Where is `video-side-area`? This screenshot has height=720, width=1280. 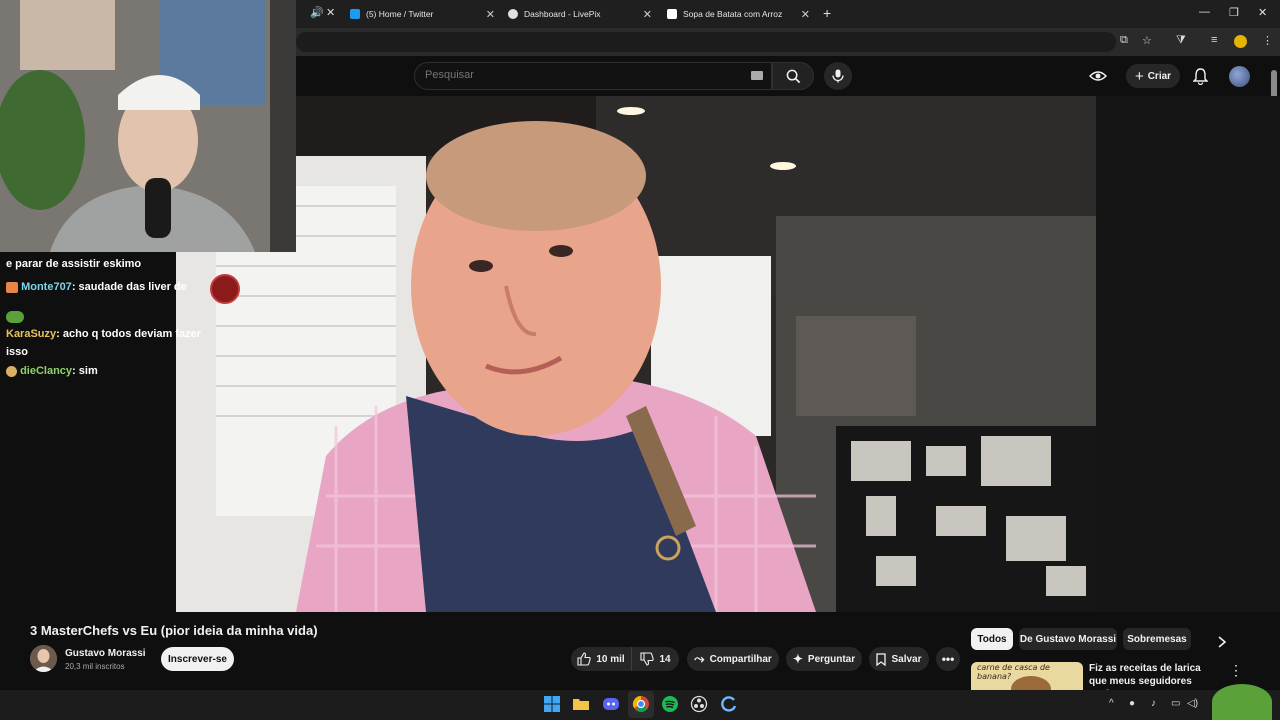
video-side-area is located at coordinates (1188, 354).